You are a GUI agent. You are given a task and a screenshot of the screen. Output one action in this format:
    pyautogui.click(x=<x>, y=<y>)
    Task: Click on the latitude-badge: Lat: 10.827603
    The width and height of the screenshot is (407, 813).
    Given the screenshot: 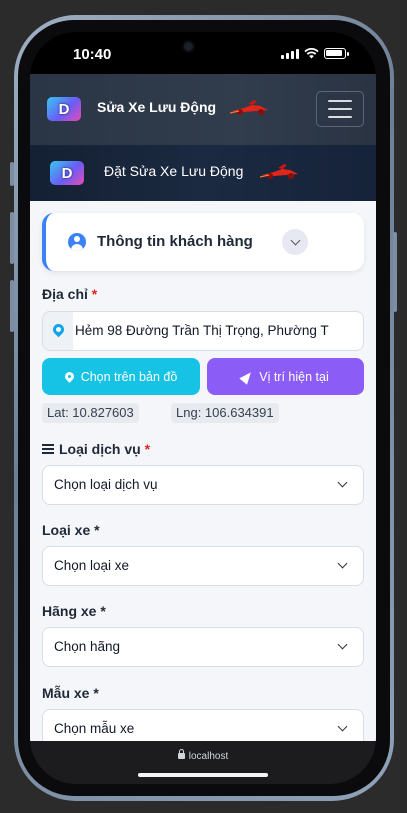 What is the action you would take?
    pyautogui.click(x=90, y=413)
    